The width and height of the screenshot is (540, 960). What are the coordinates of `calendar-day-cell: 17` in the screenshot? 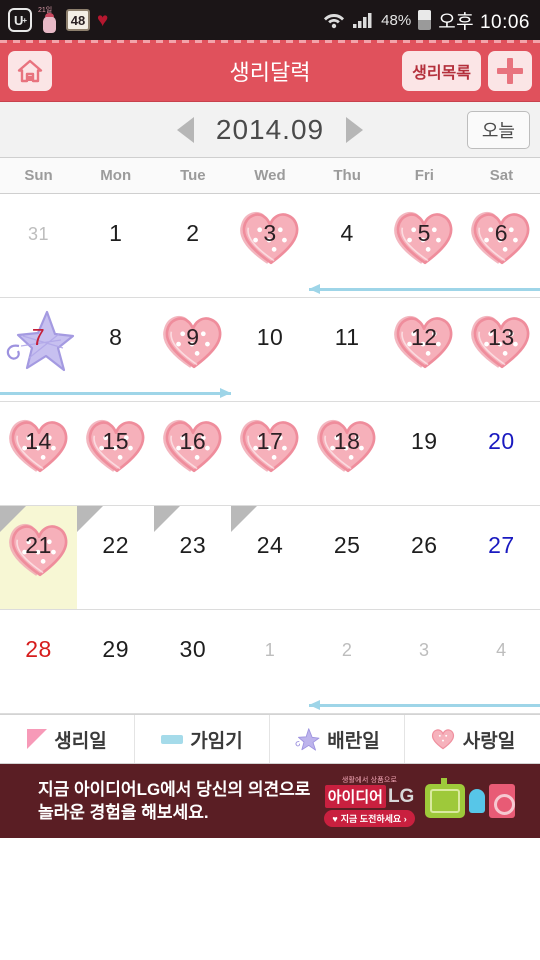 It's located at (269, 453).